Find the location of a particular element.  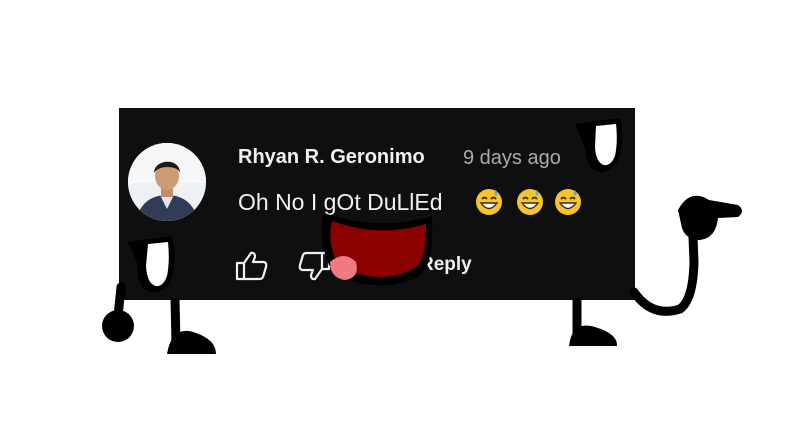

comment-author: Rhyan R. Geronimo is located at coordinates (331, 157).